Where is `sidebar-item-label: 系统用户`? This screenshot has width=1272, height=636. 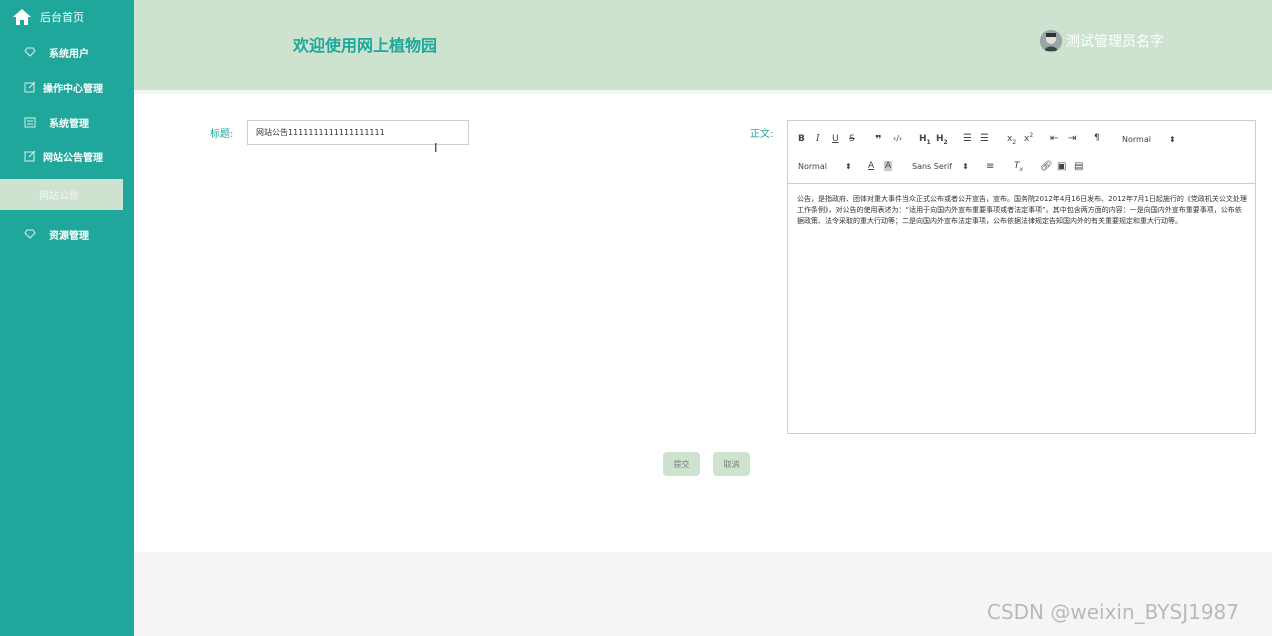
sidebar-item-label: 系统用户 is located at coordinates (69, 54).